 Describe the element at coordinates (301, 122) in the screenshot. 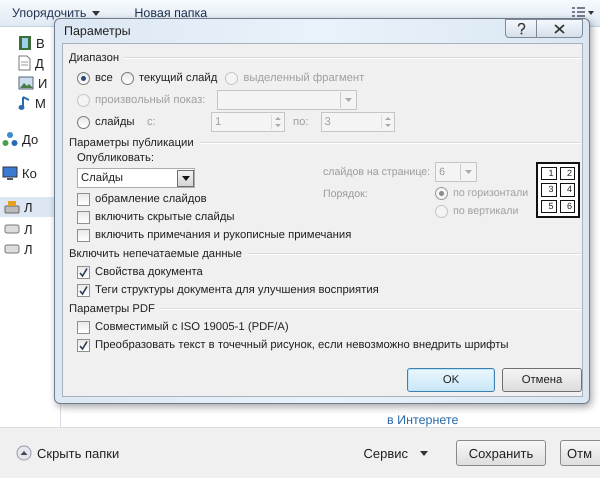

I see `to-label: по:` at that location.